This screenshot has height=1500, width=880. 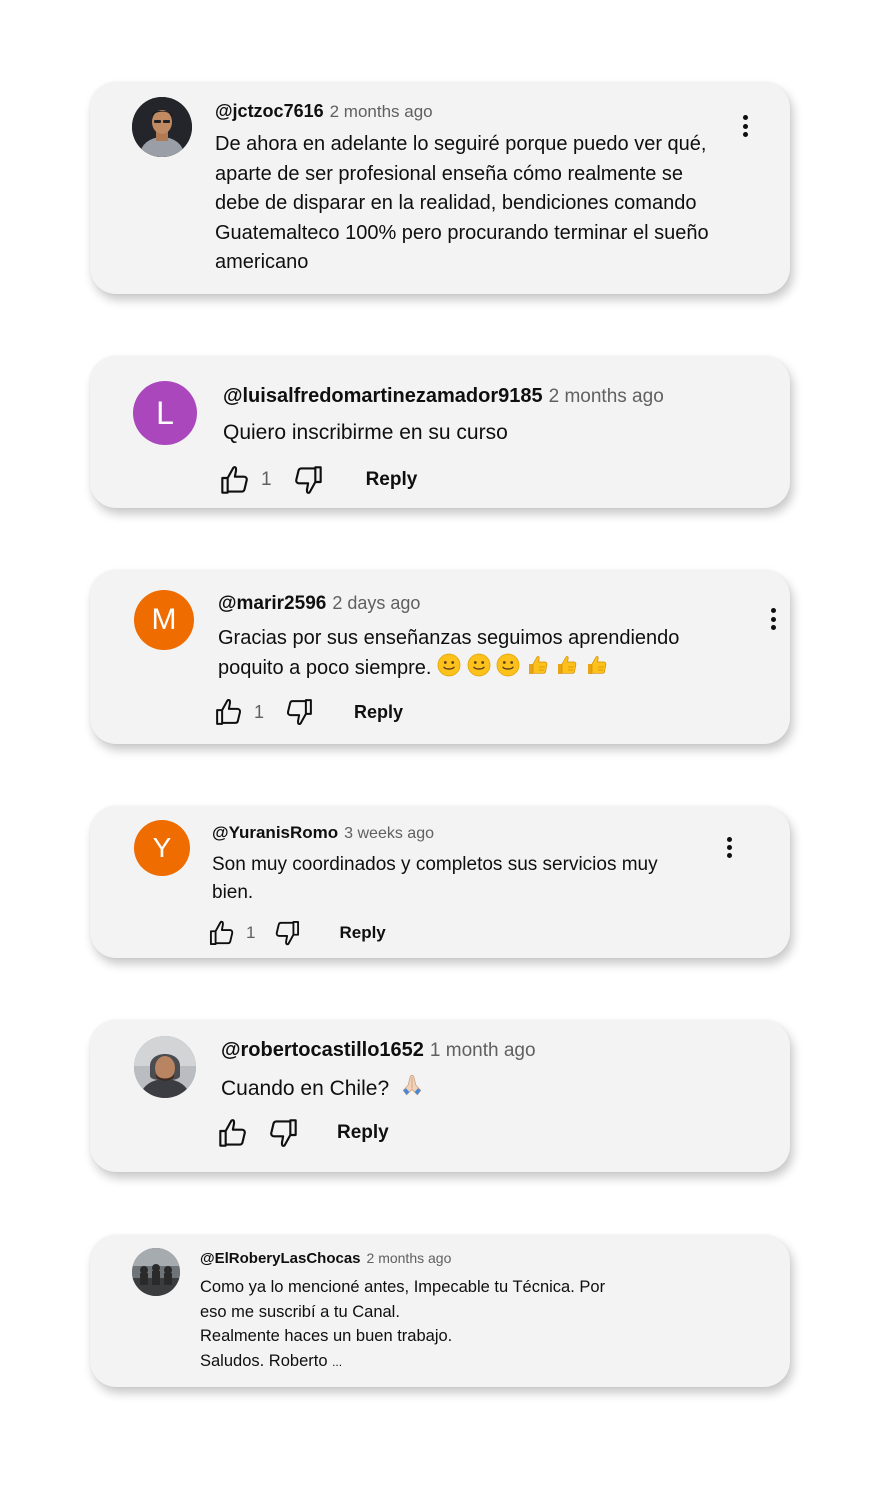 I want to click on comment-time: 3 weeks ago, so click(x=389, y=833).